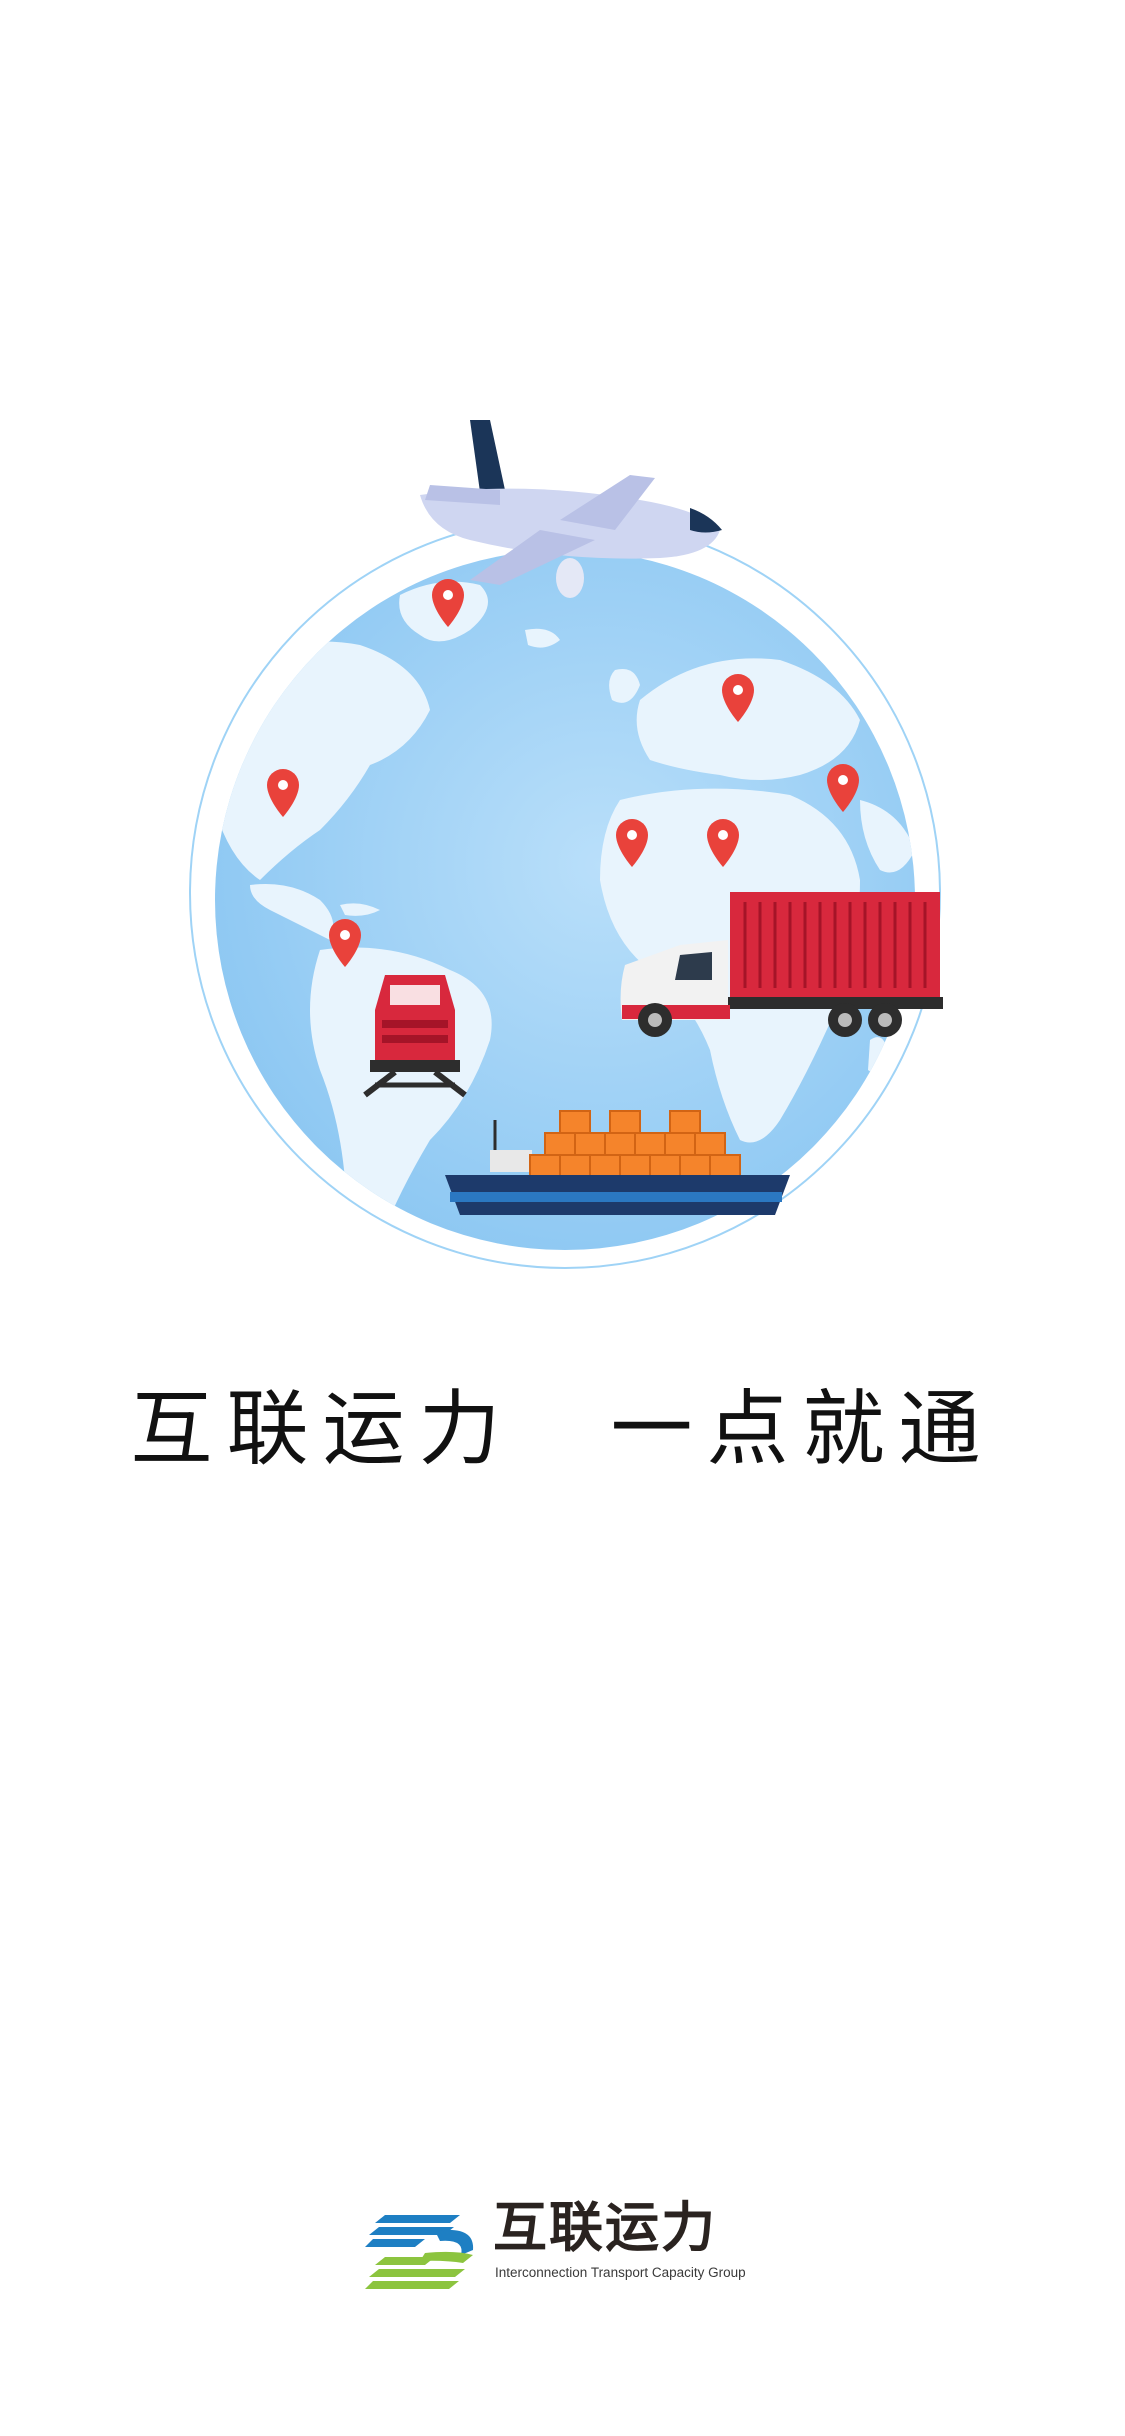 The width and height of the screenshot is (1125, 2436). I want to click on slogan-text: 互联运力 一点就通, so click(562, 1429).